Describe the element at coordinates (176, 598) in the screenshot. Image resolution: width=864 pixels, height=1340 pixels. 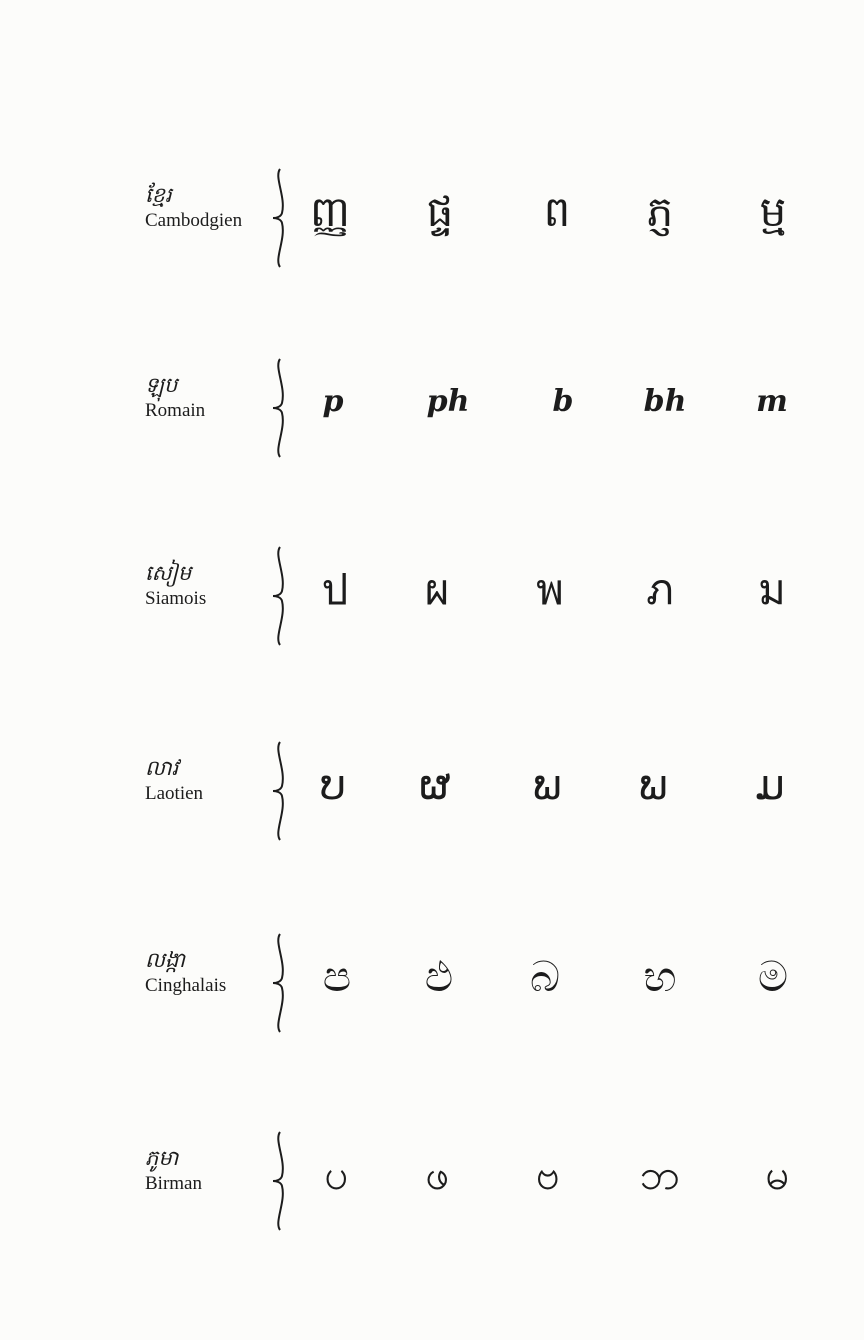
I see `french-script-name: Siamois` at that location.